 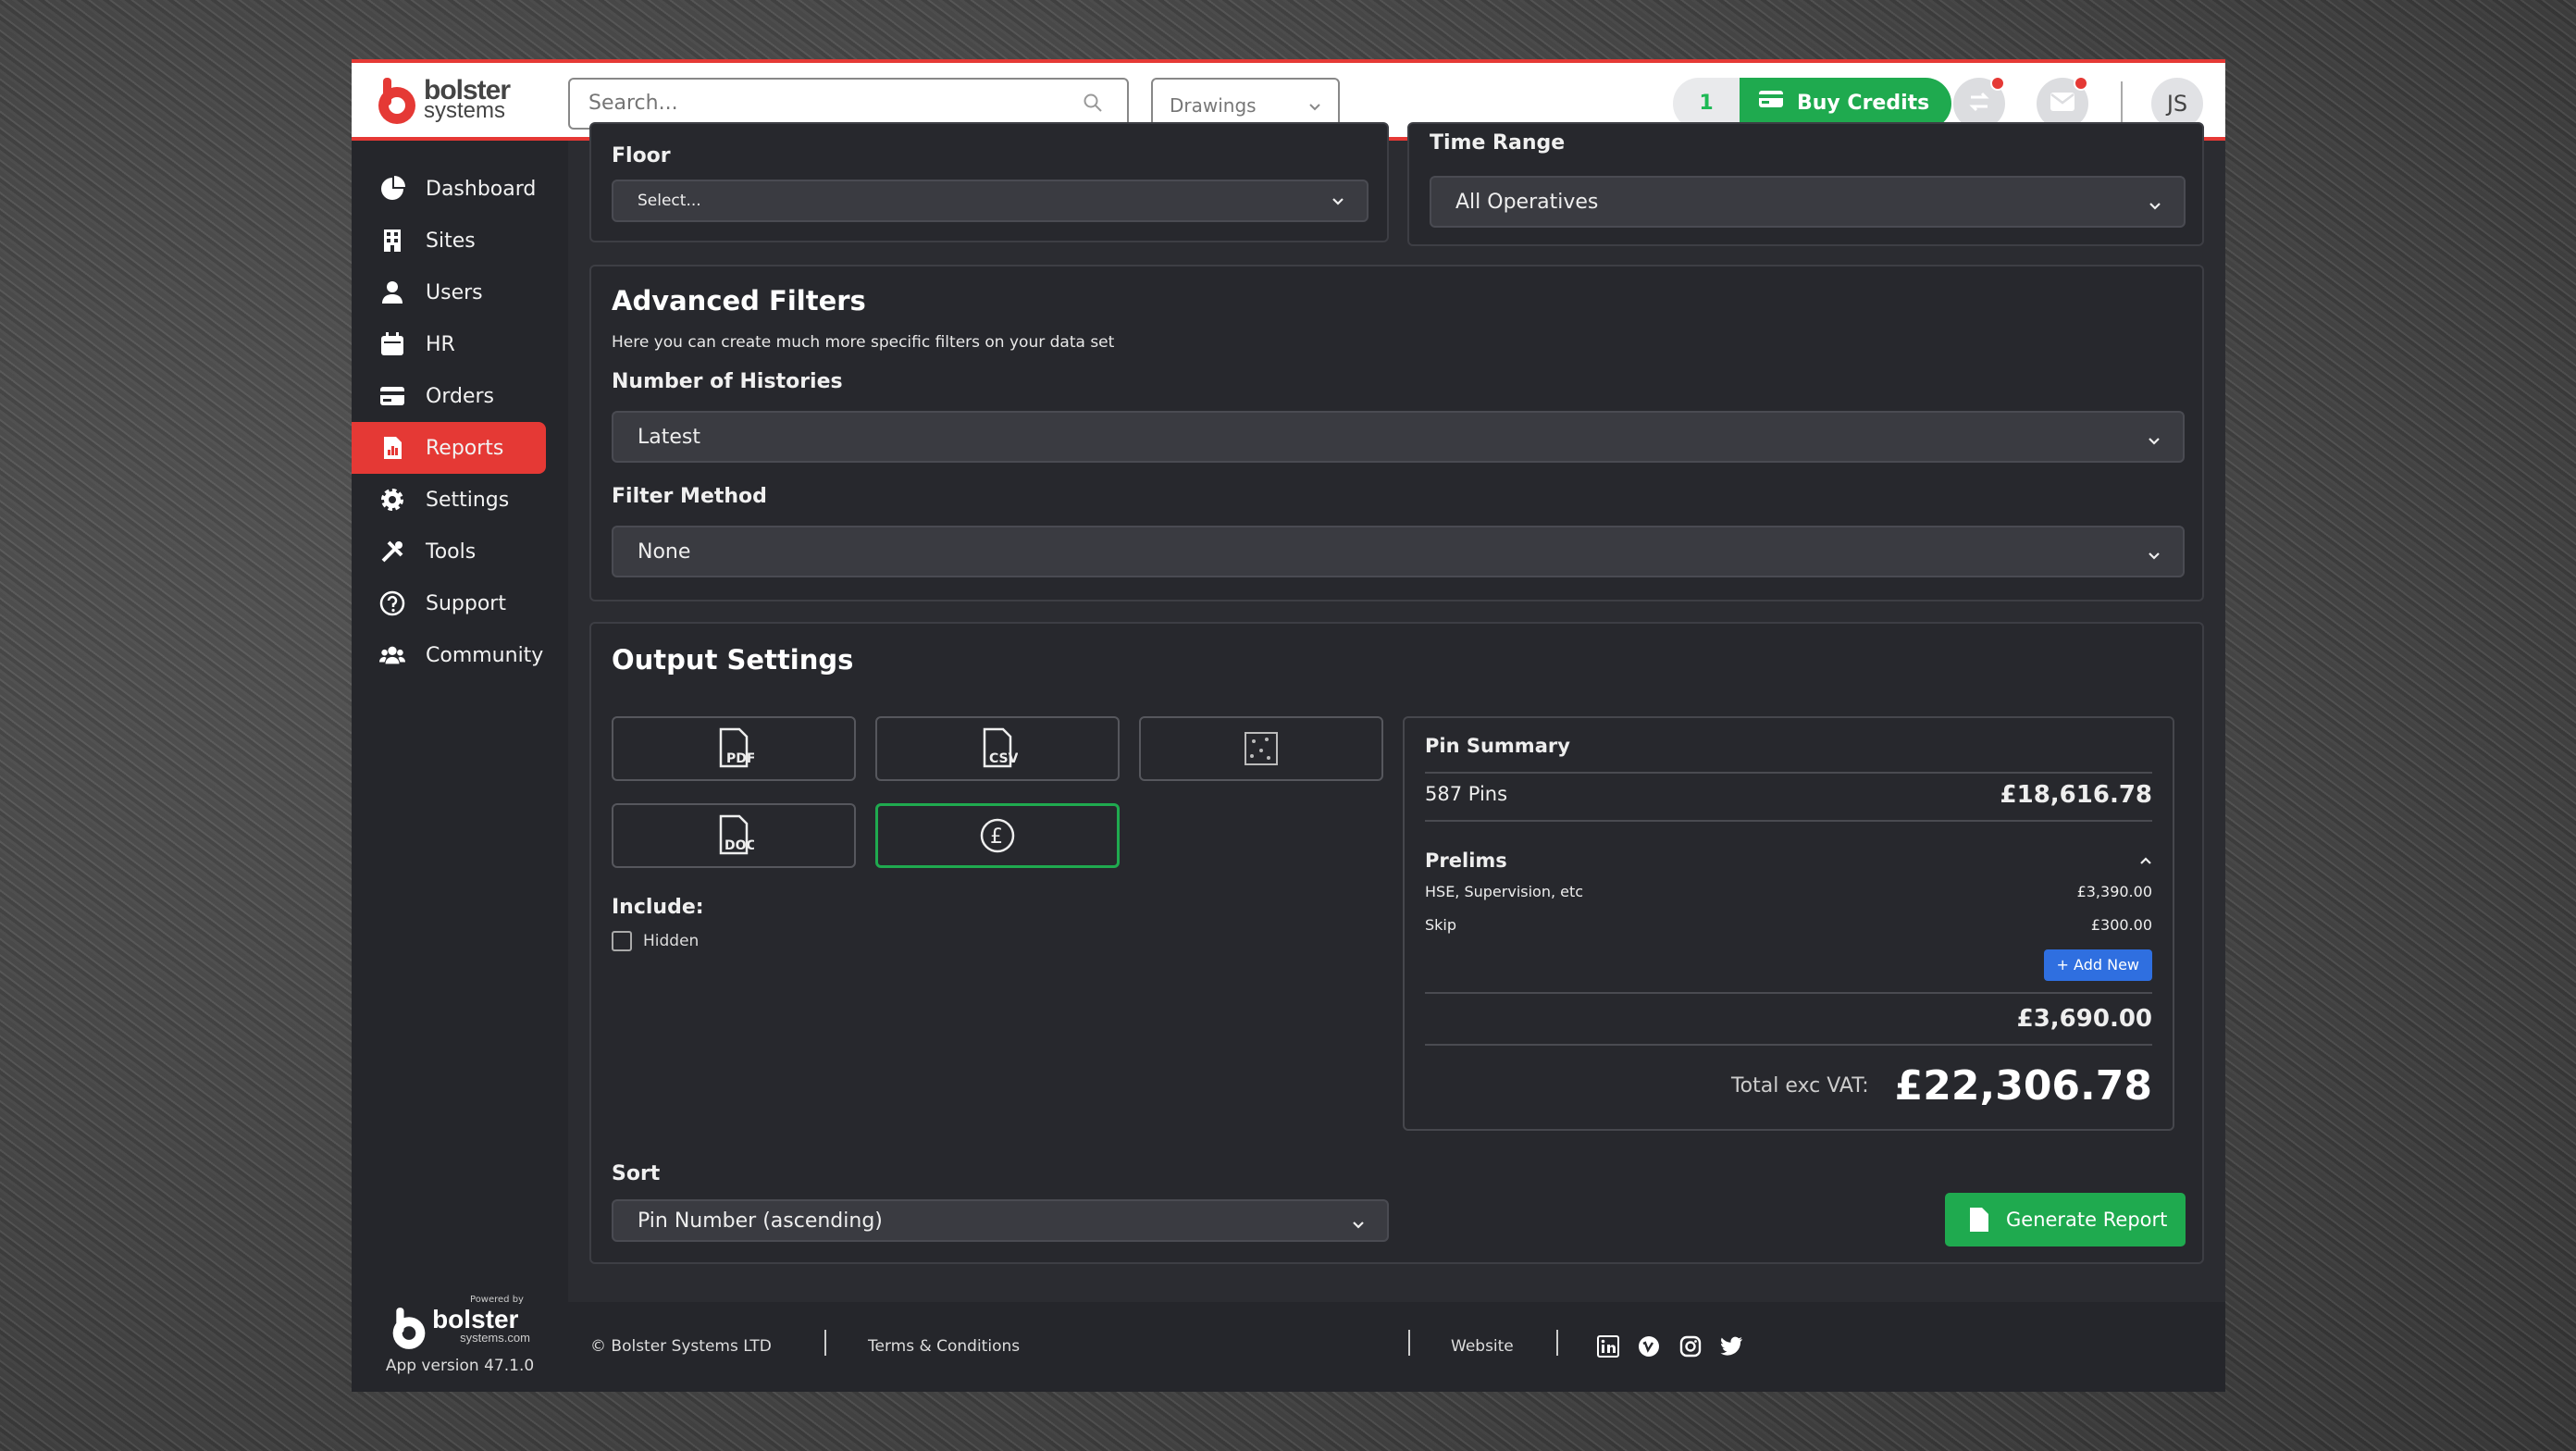 I want to click on powered-by-label: Powered by, so click(x=497, y=1300).